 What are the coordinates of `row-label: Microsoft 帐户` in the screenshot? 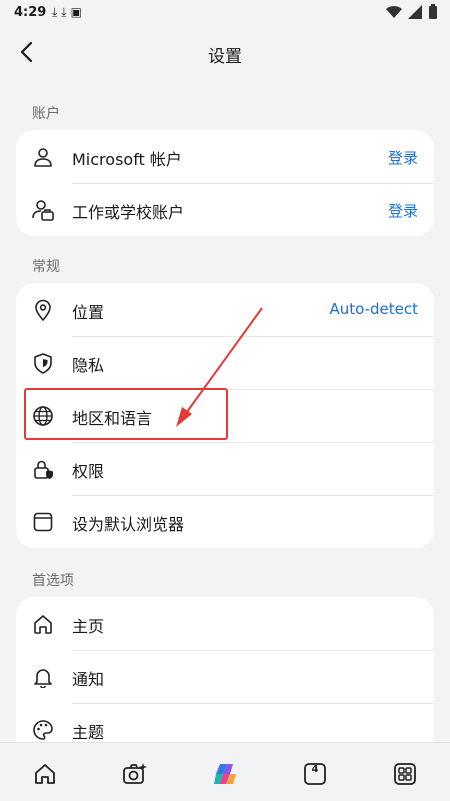 It's located at (127, 159).